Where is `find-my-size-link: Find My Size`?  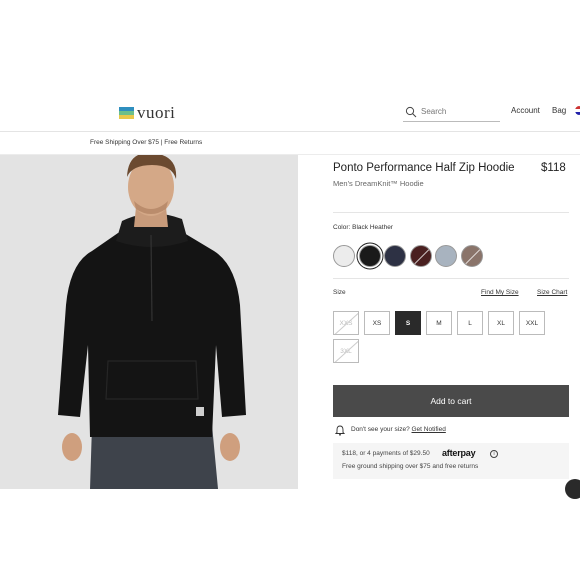
find-my-size-link: Find My Size is located at coordinates (500, 292).